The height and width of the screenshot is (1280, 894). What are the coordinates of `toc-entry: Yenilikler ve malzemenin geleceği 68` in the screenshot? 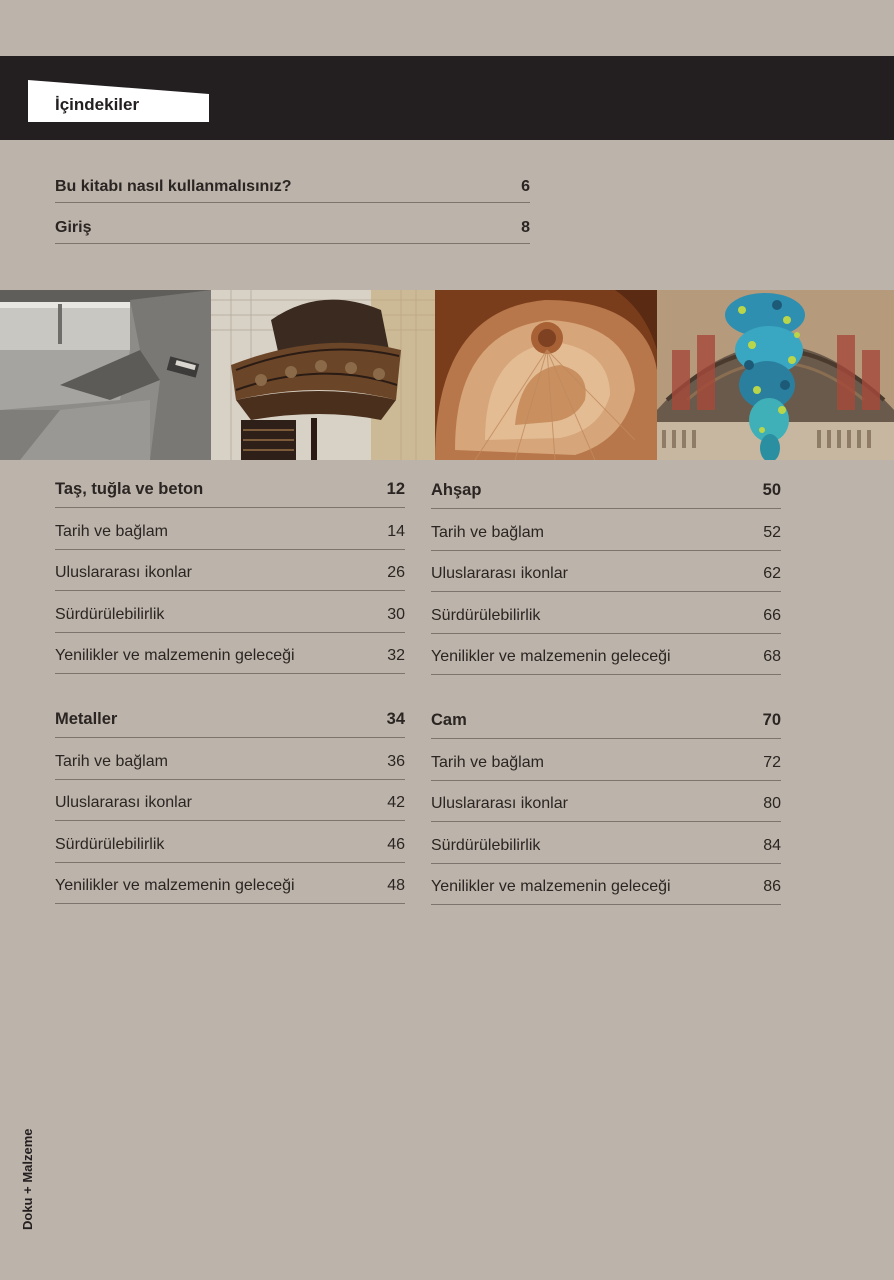 It's located at (606, 654).